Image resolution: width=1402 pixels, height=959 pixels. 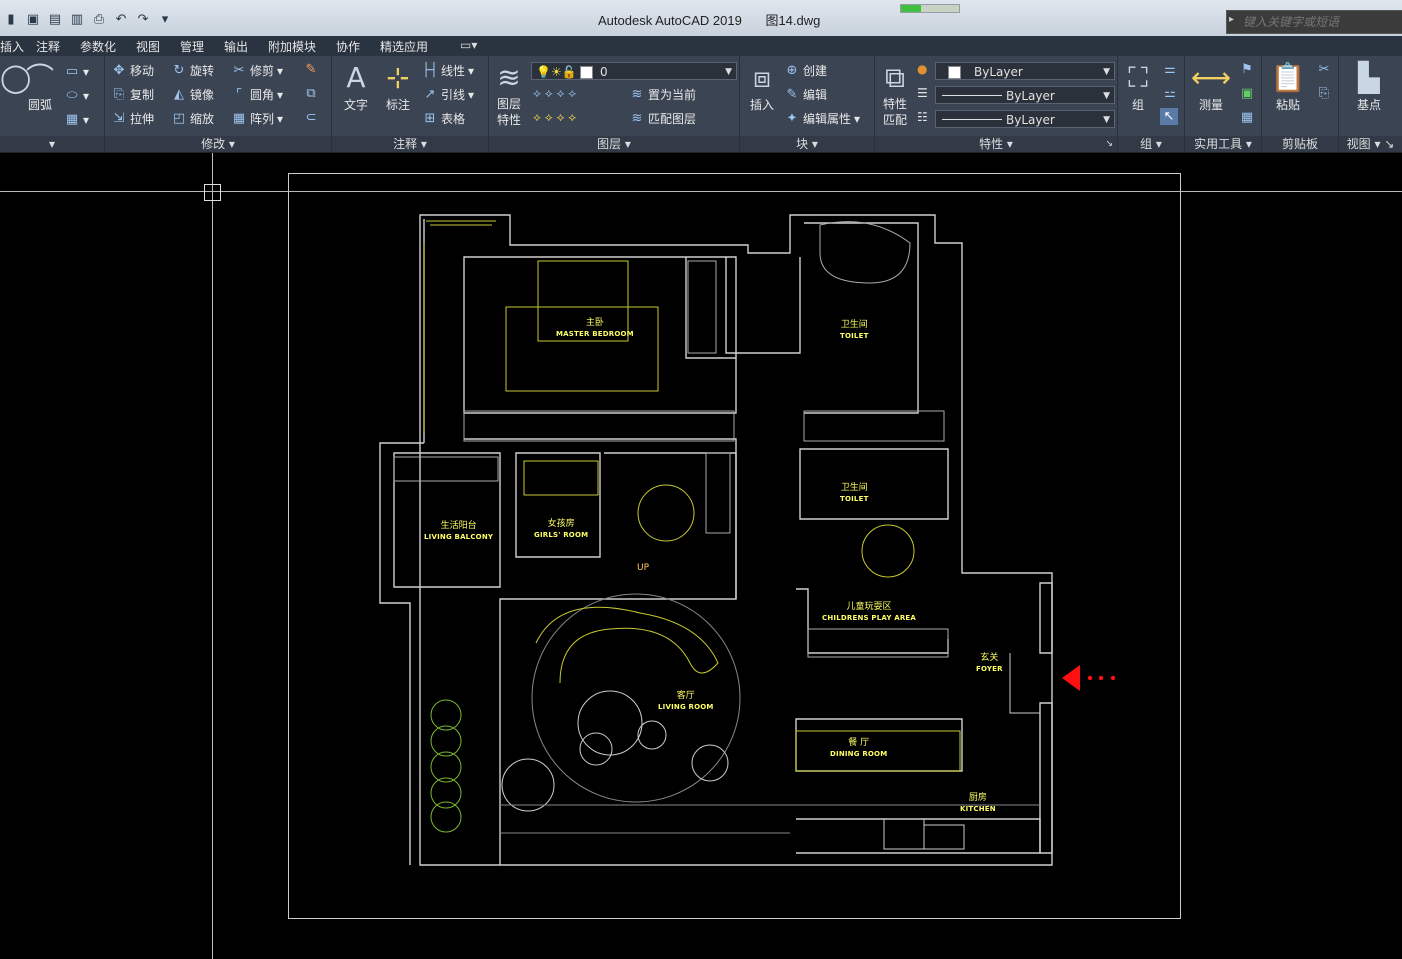 I want to click on panel-modify-title: 修改 ▾, so click(x=218, y=144).